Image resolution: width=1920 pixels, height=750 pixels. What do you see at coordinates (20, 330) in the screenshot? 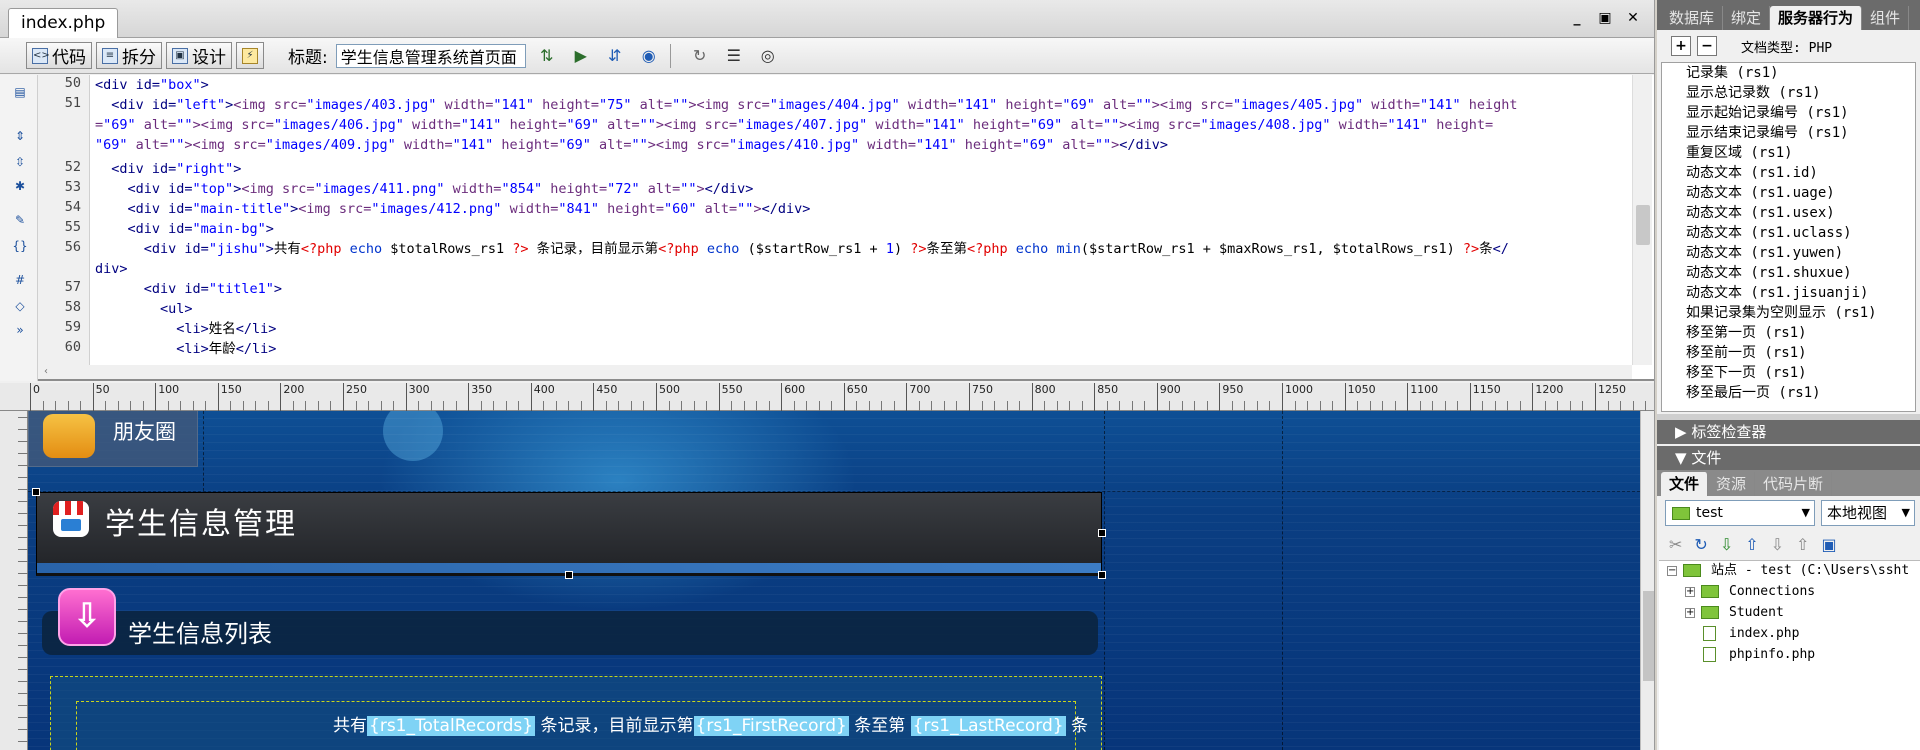
I see `more-tools-icon: »` at bounding box center [20, 330].